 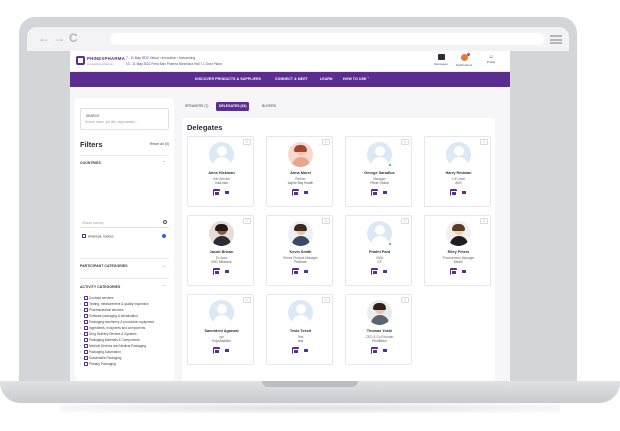 What do you see at coordinates (233, 106) in the screenshot?
I see `tab-delegates: DELEGATES (33)` at bounding box center [233, 106].